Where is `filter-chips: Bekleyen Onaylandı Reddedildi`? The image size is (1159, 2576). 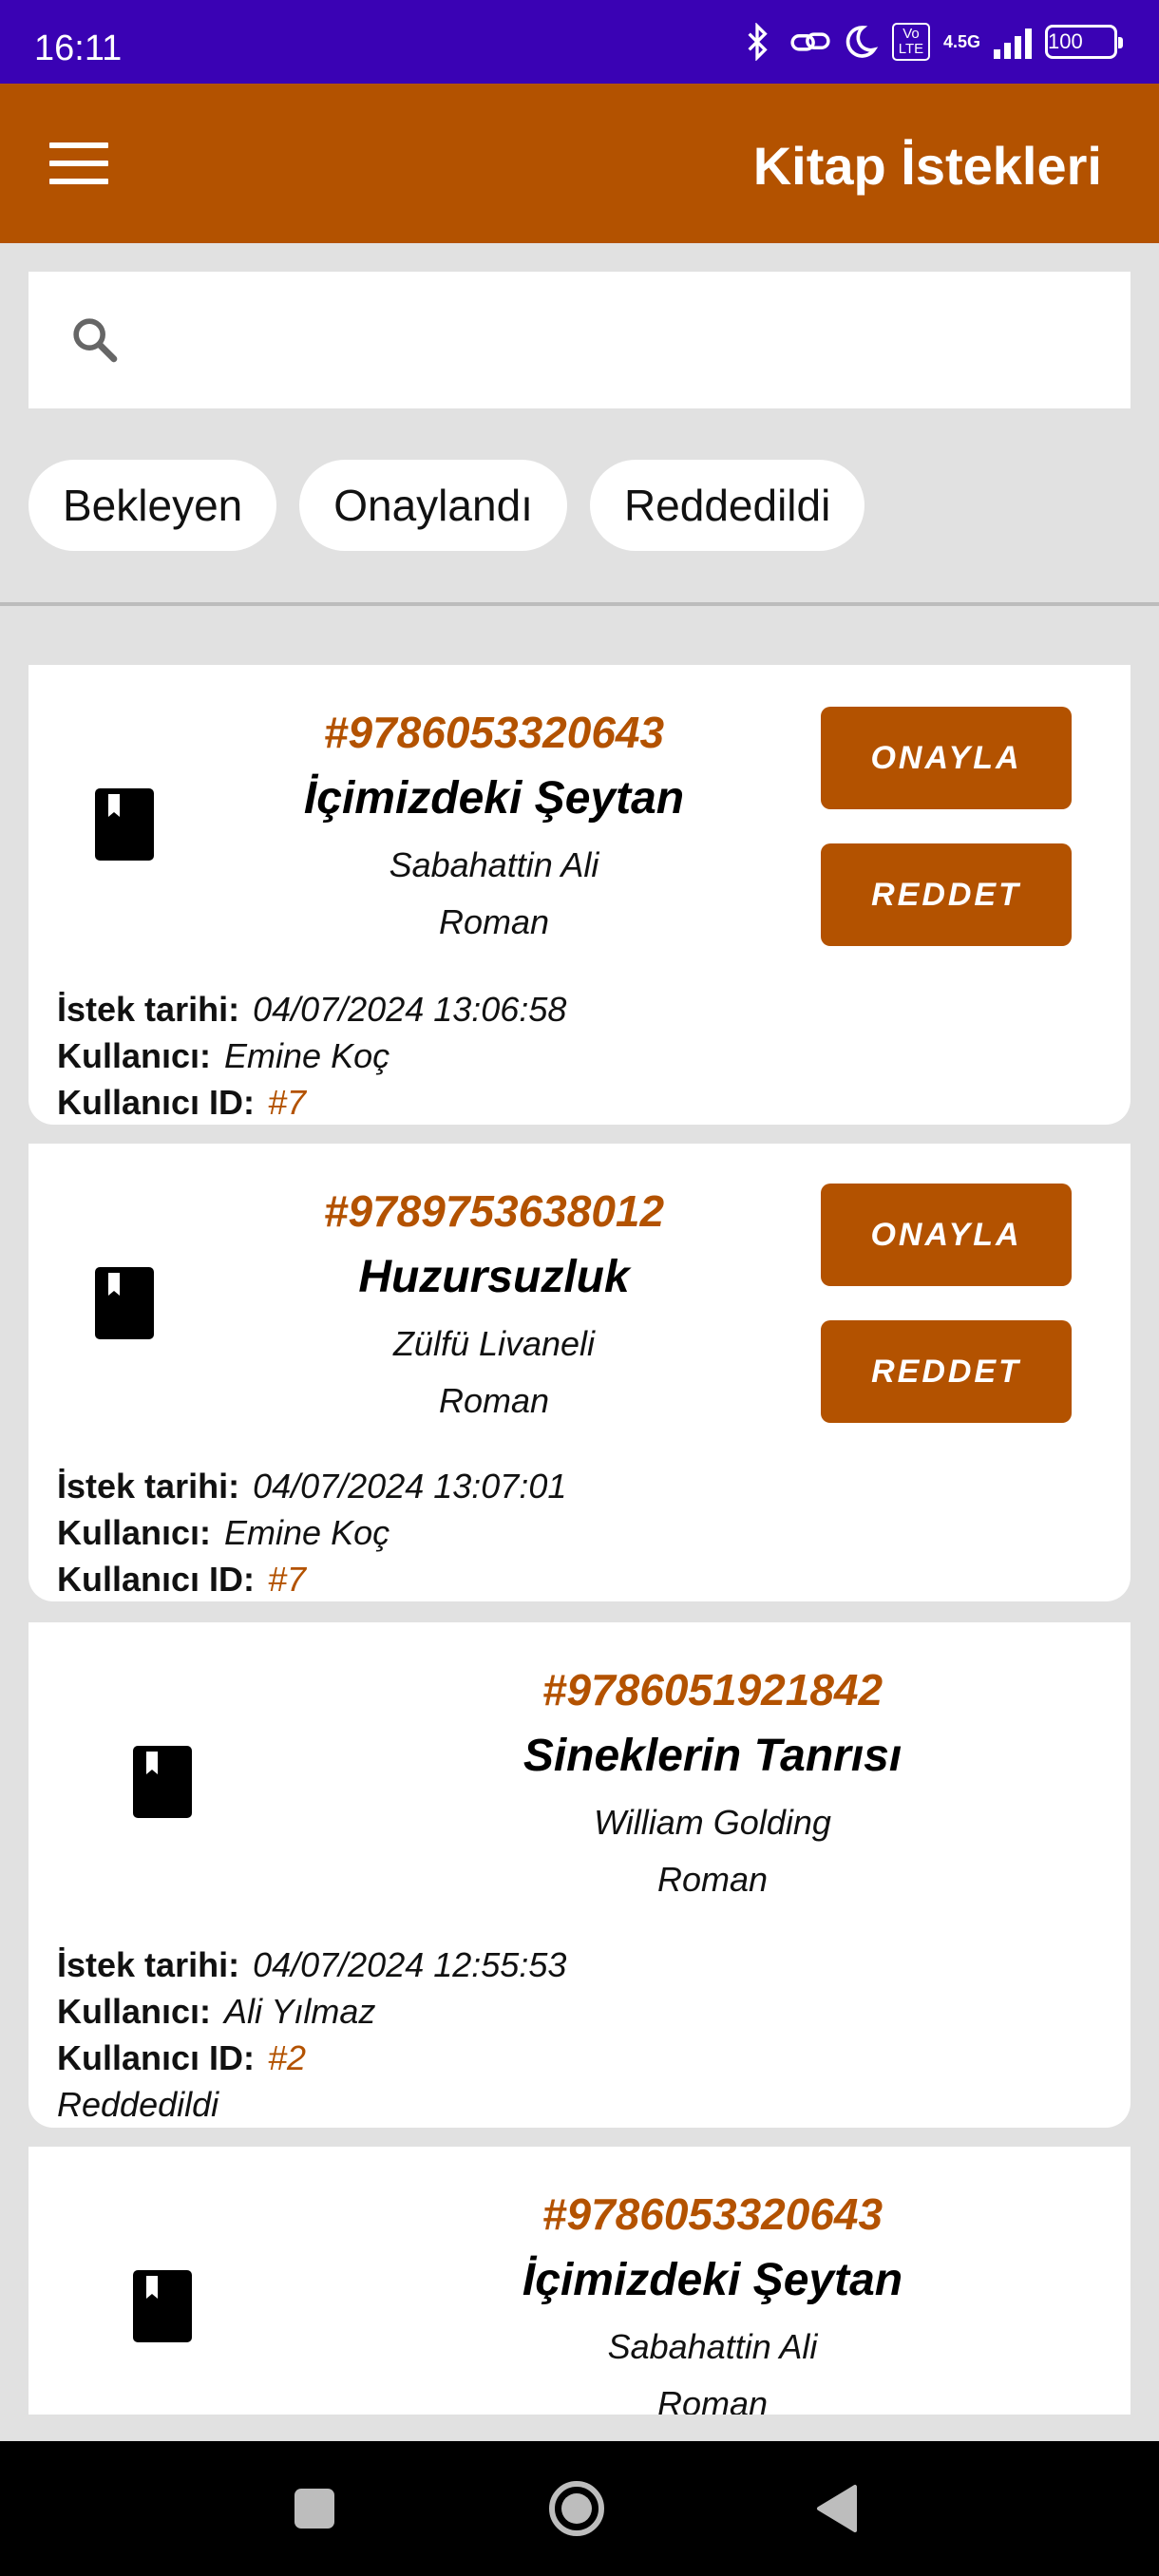
filter-chips: Bekleyen Onaylandı Reddedildi is located at coordinates (446, 506).